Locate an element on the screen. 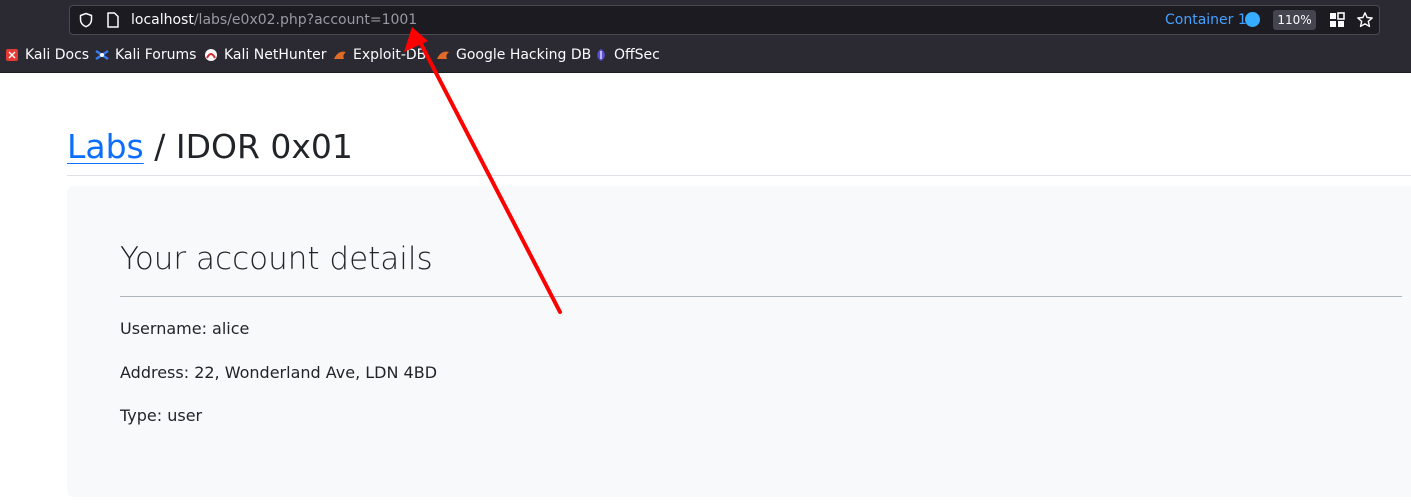 The image size is (1411, 503). url-text: localhost/labs/e0x02.php?account=1001 is located at coordinates (274, 20).